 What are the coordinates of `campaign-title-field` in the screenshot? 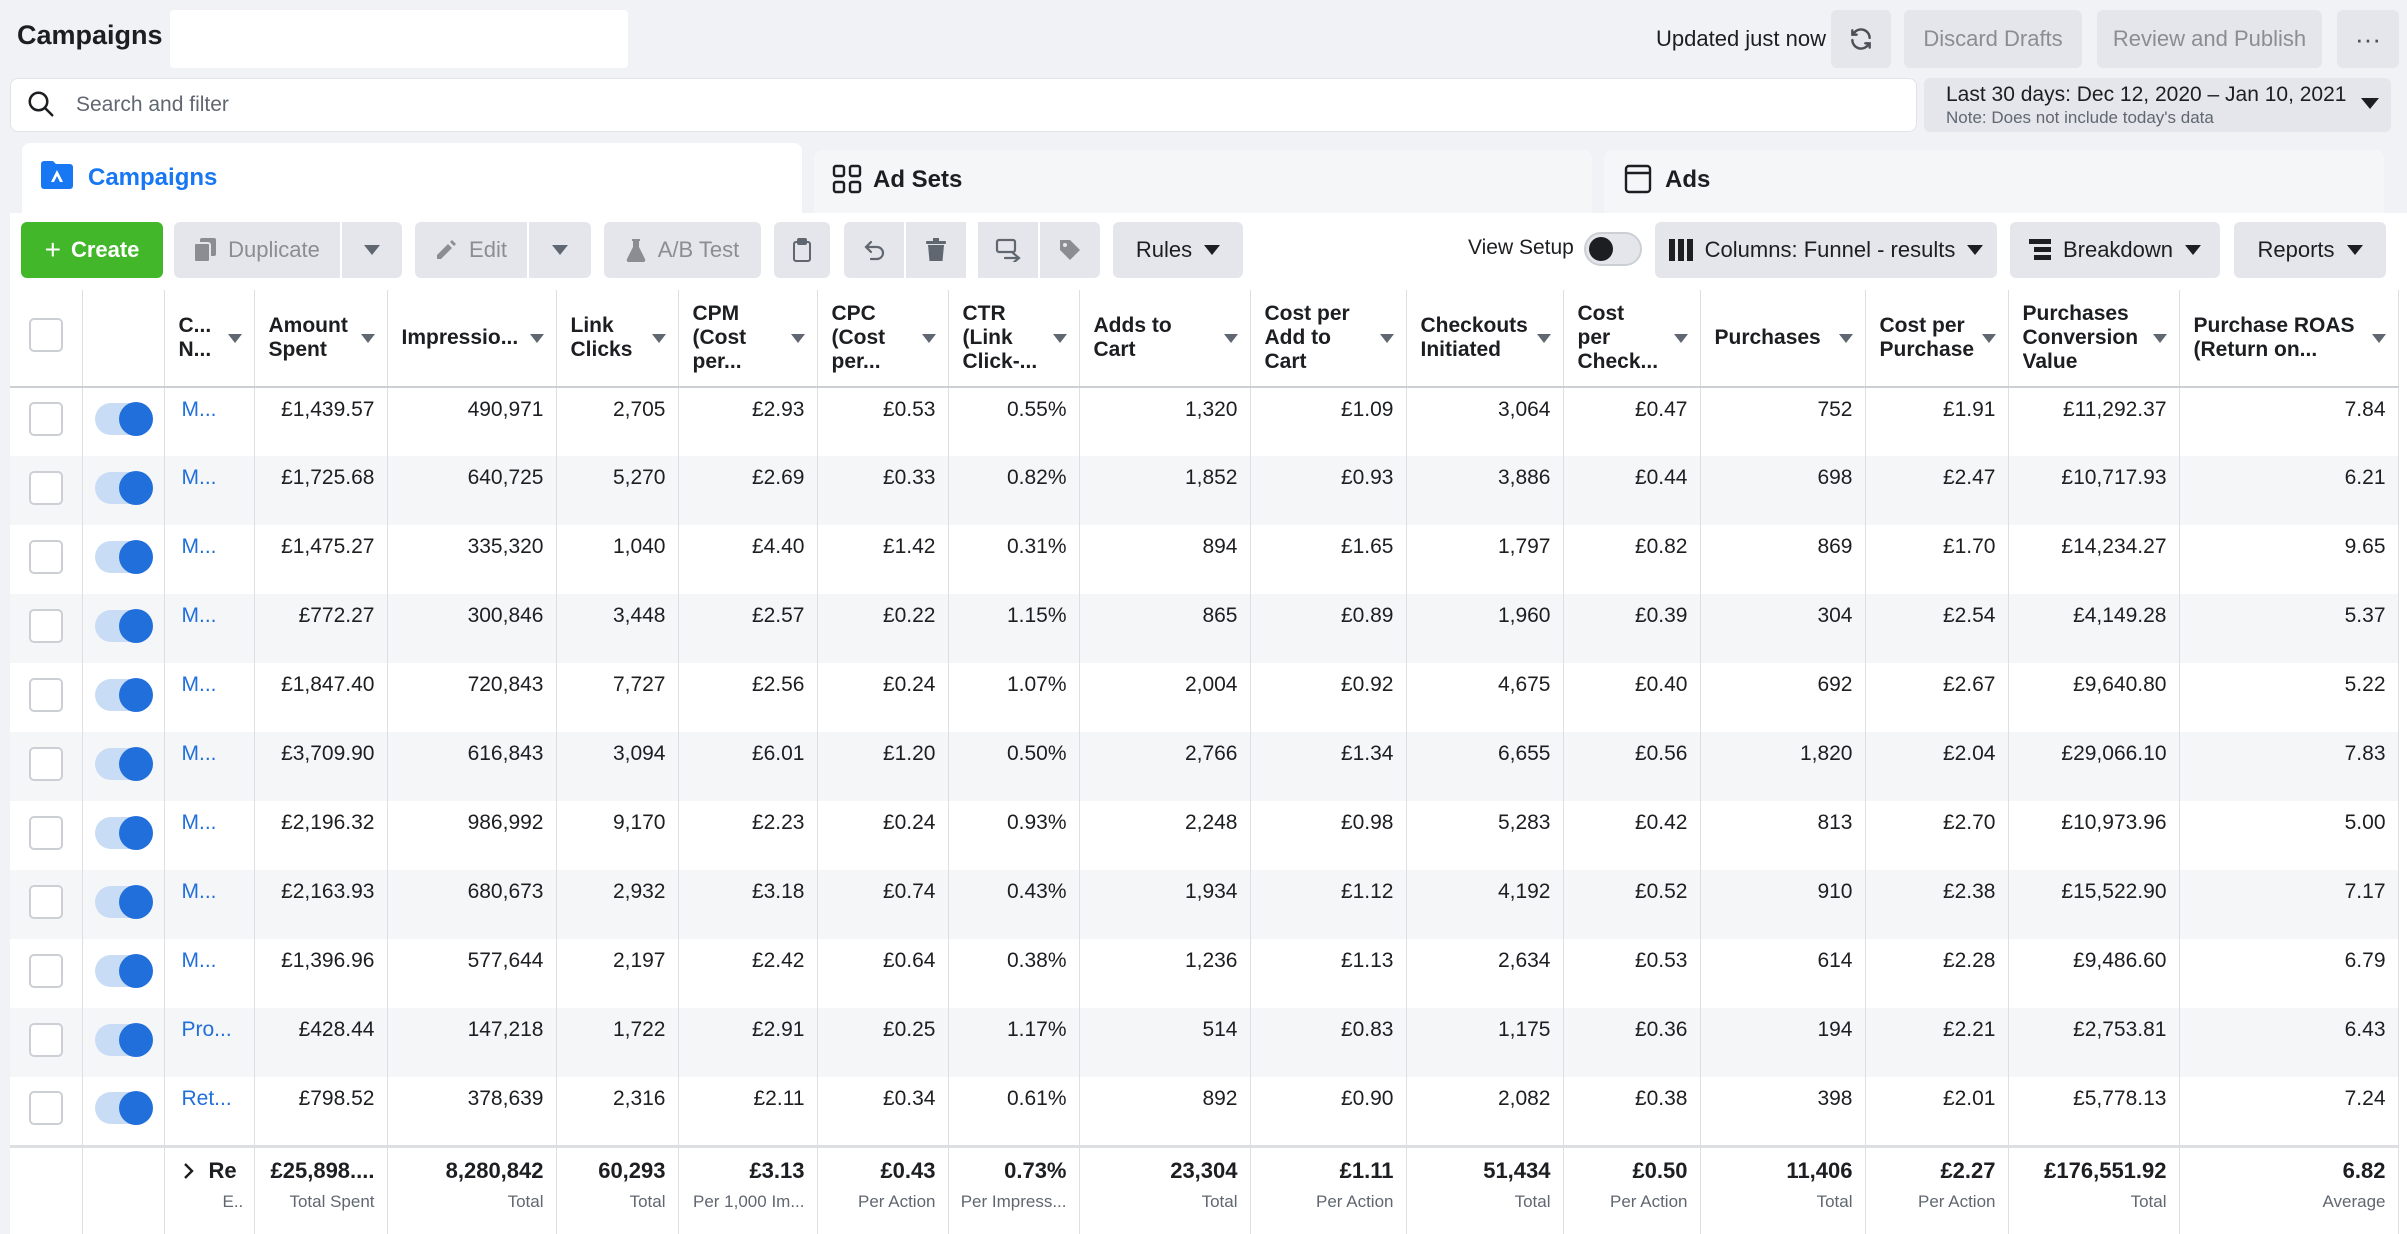 It's located at (399, 39).